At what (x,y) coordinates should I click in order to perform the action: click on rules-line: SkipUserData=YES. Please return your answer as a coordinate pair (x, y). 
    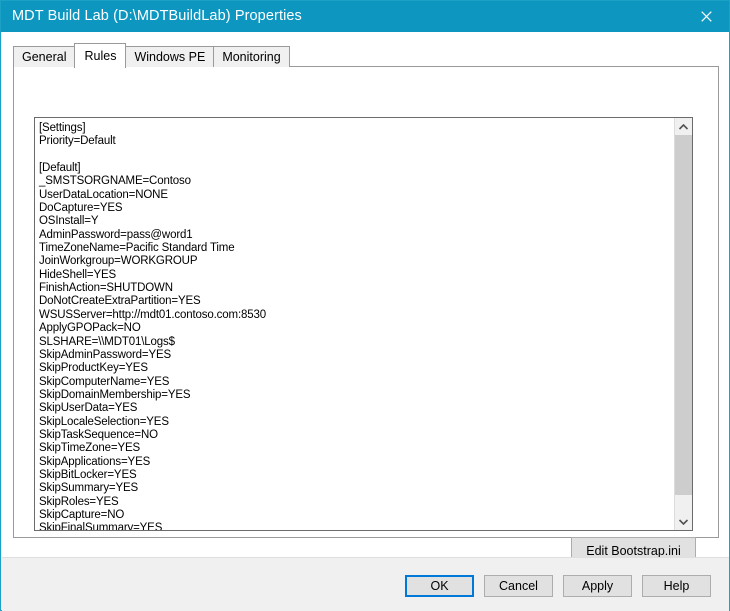
    Looking at the image, I should click on (88, 408).